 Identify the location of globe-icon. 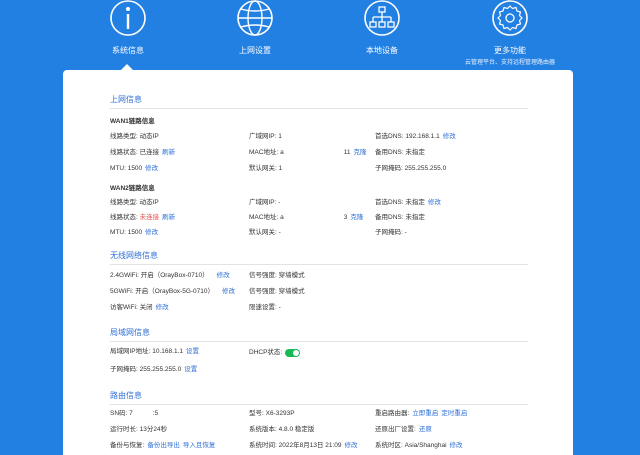
(255, 18).